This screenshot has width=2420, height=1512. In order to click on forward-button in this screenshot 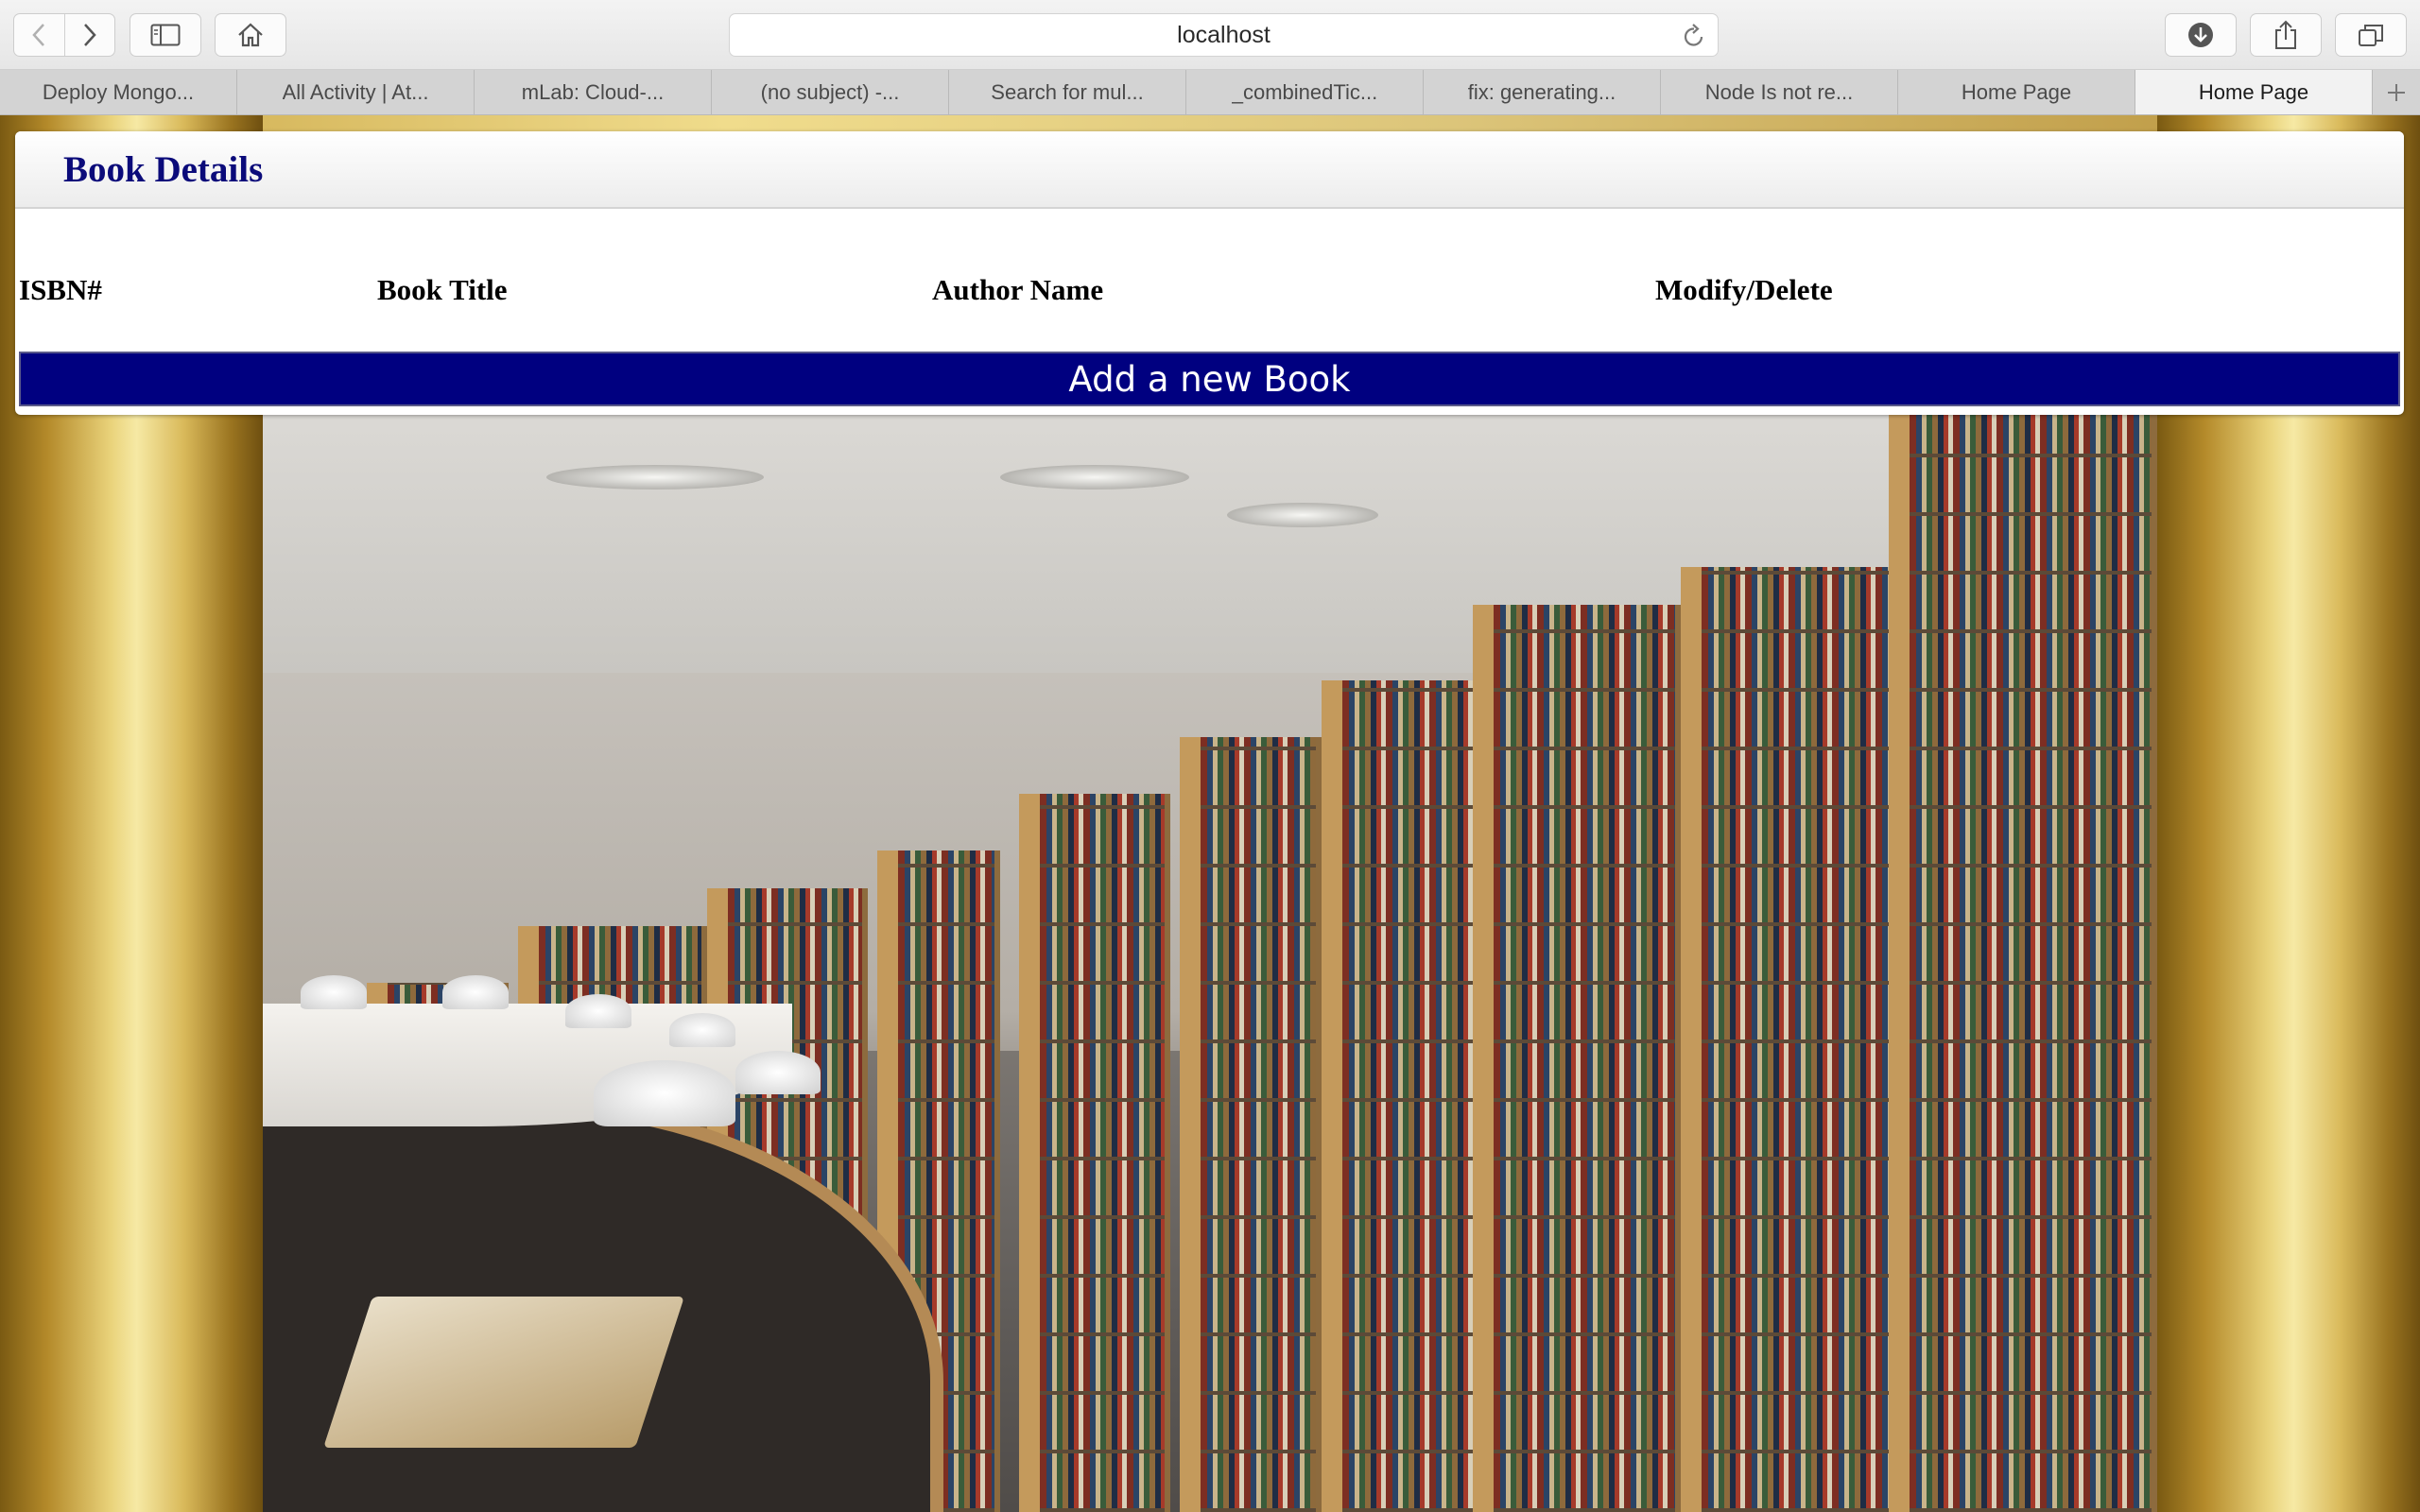, I will do `click(89, 35)`.